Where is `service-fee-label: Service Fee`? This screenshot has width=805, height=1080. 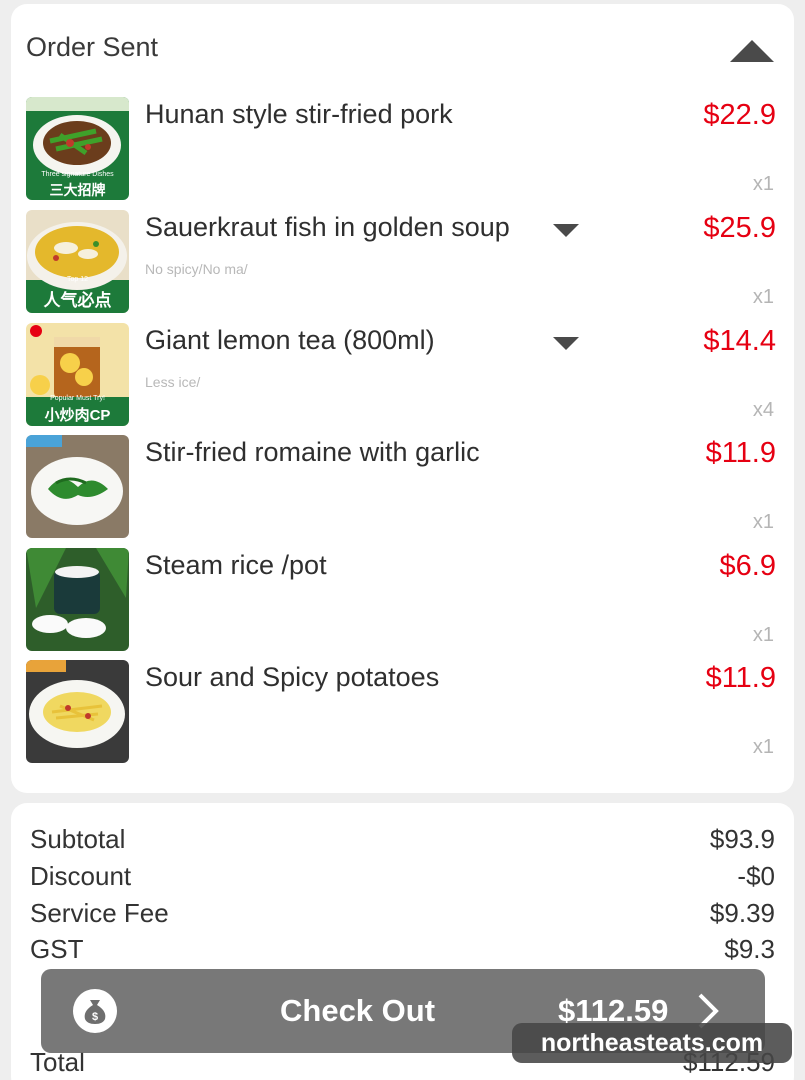
service-fee-label: Service Fee is located at coordinates (99, 913).